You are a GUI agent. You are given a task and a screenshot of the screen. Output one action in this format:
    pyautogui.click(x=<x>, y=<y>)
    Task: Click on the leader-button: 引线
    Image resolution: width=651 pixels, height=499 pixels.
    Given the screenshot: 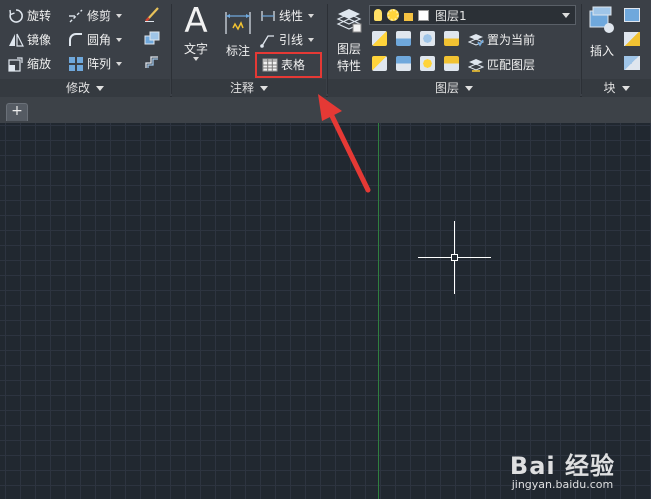 What is the action you would take?
    pyautogui.click(x=287, y=39)
    